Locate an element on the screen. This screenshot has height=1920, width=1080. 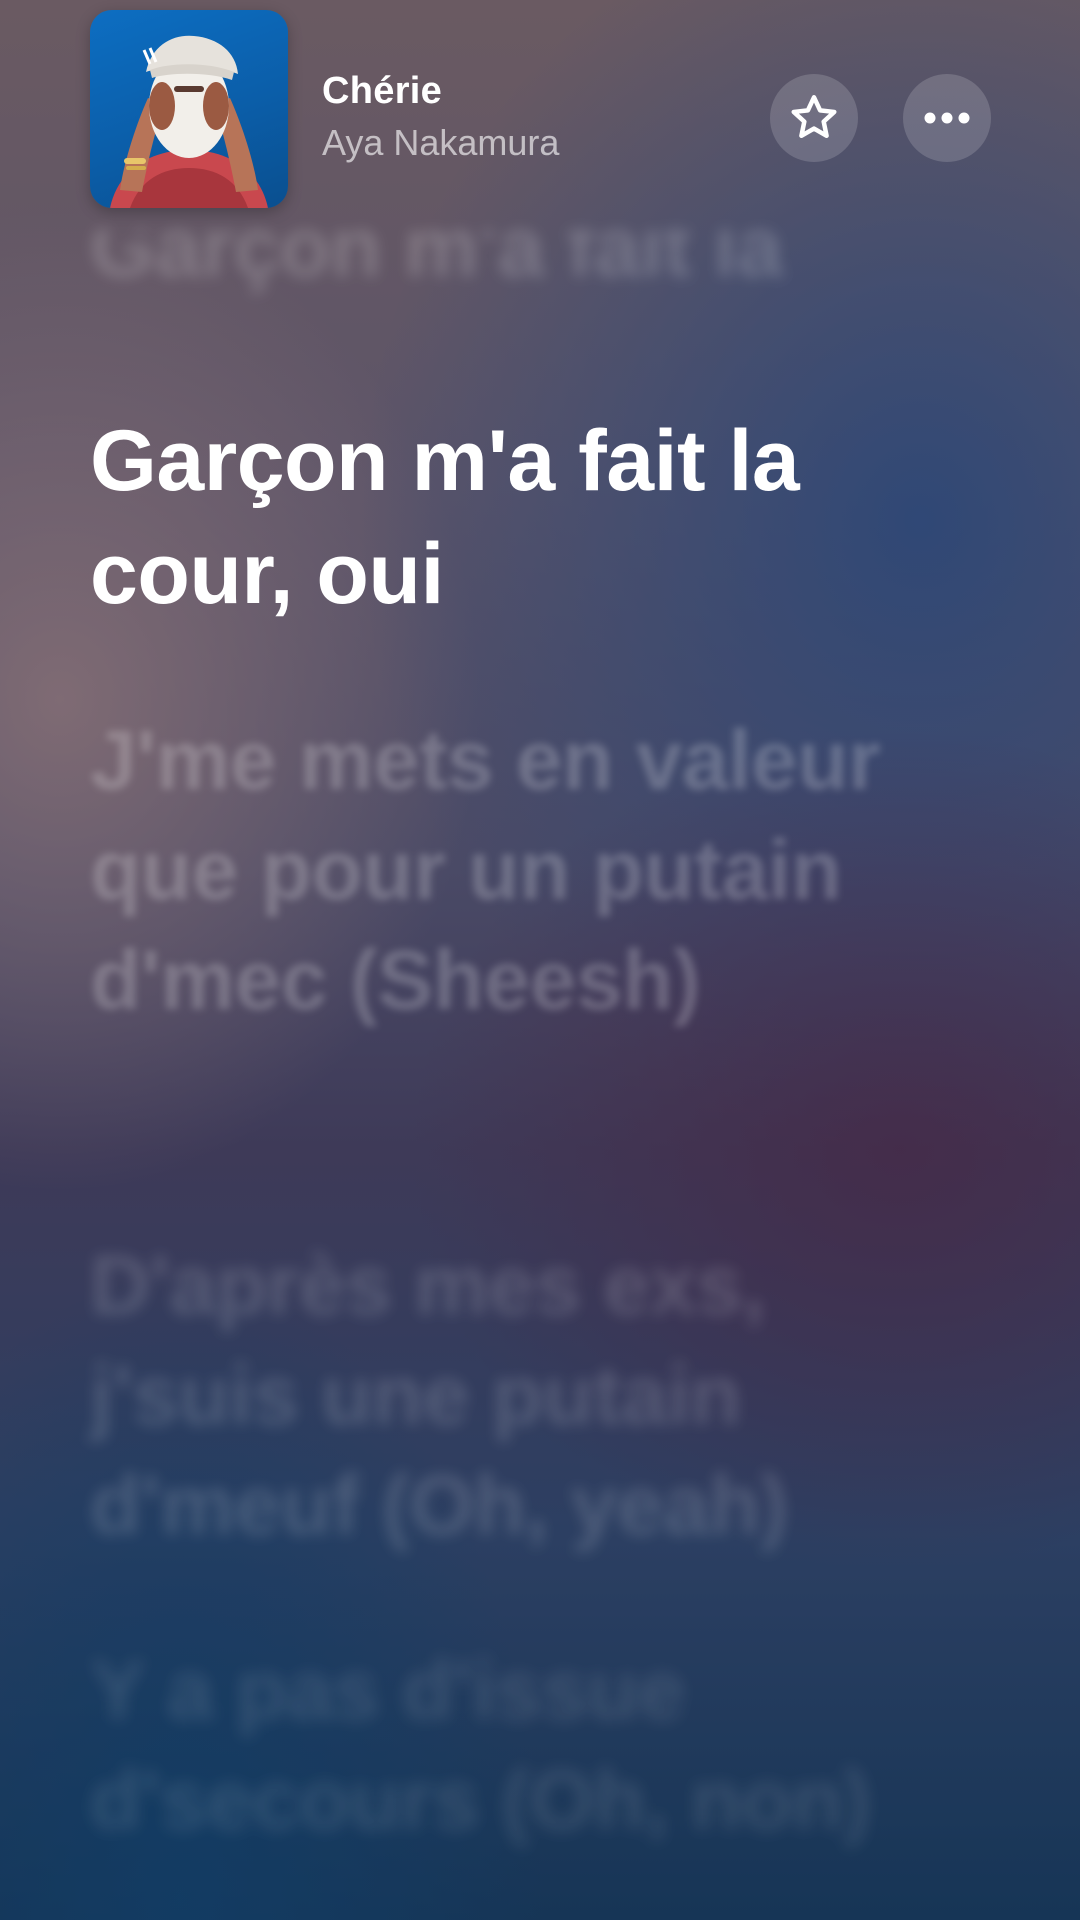
song-artist: Aya Nakamura is located at coordinates (440, 143).